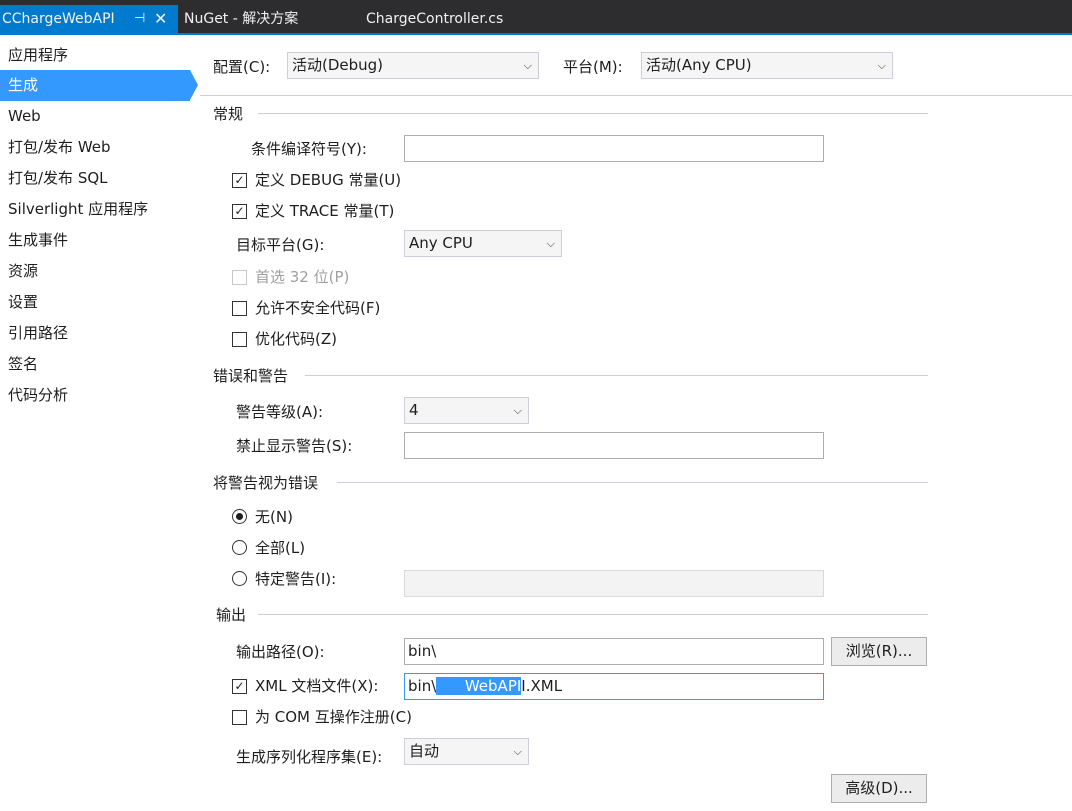 This screenshot has height=811, width=1072. I want to click on sidebar-item-package-sql: 打包/发布 SQL, so click(95, 178).